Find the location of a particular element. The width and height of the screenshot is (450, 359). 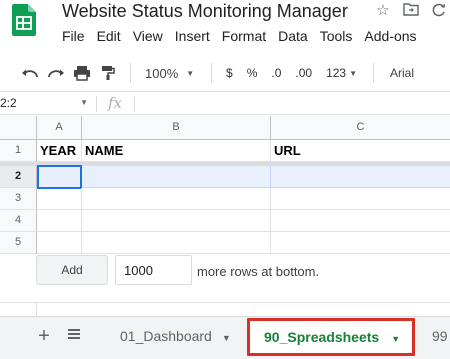

cell-b4 is located at coordinates (176, 221).